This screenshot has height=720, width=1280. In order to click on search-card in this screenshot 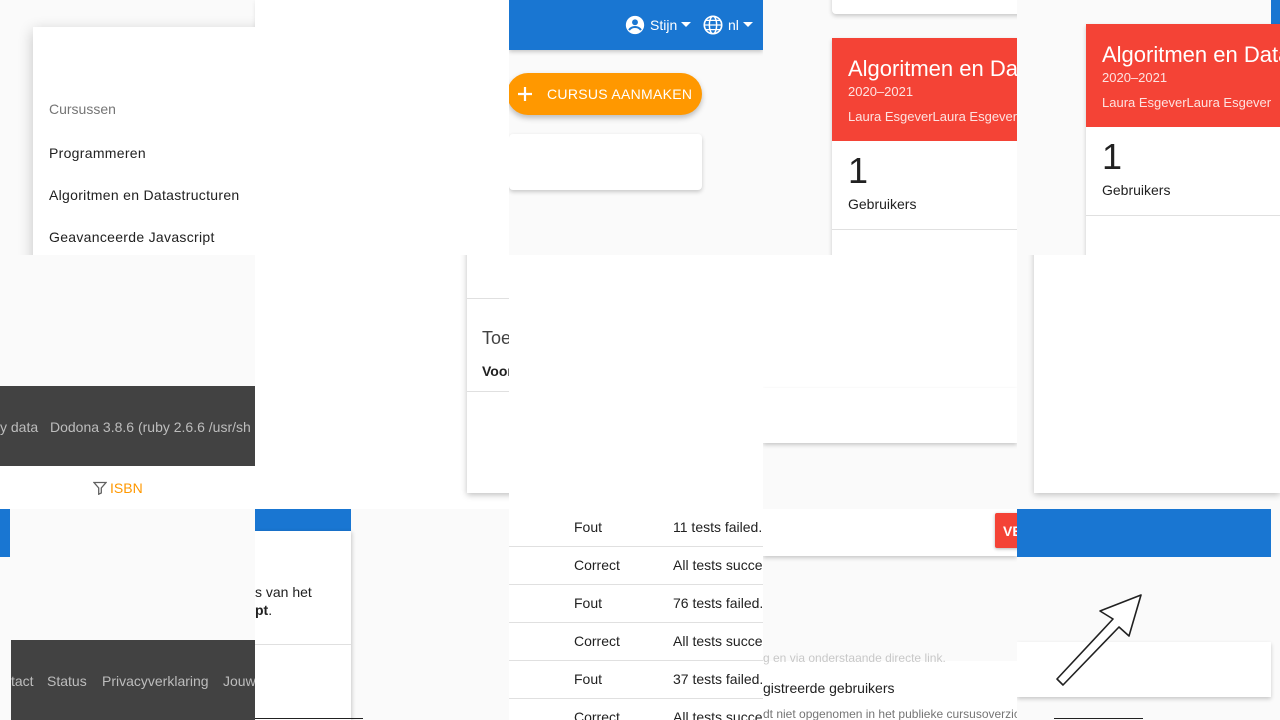, I will do `click(605, 162)`.